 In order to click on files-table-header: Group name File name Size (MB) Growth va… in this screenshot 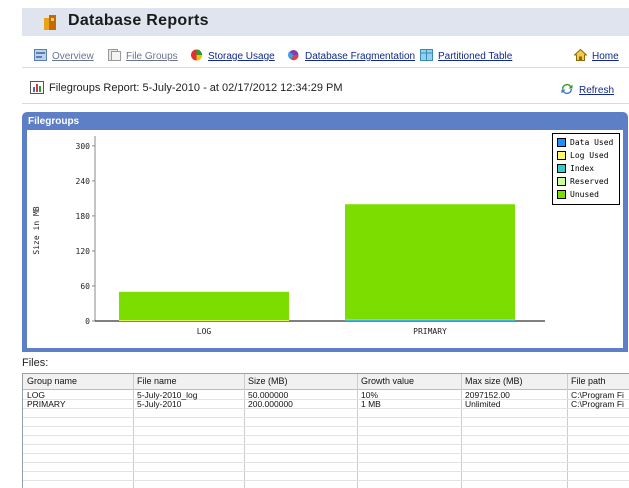, I will do `click(326, 382)`.